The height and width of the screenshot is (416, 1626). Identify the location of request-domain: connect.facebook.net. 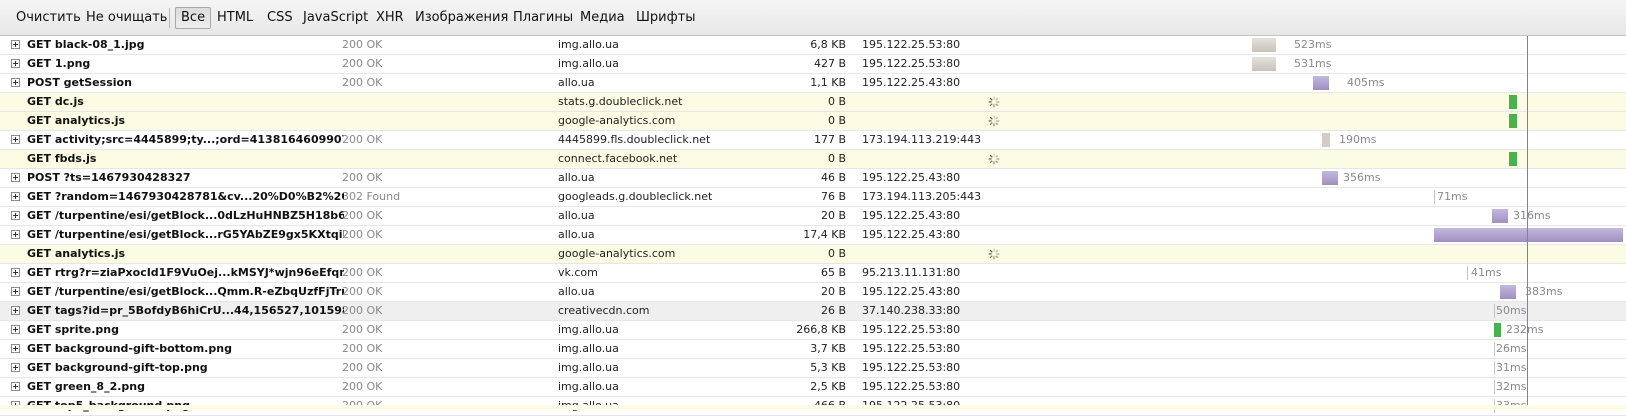
(618, 158).